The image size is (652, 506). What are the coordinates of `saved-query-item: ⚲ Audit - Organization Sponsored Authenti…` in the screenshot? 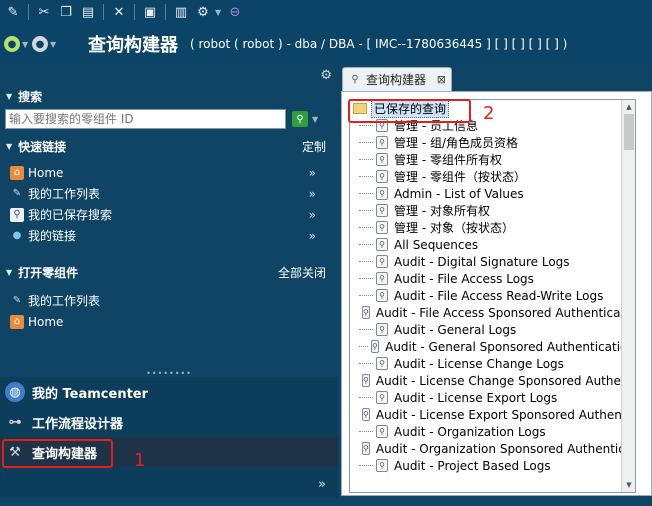 It's located at (492, 448).